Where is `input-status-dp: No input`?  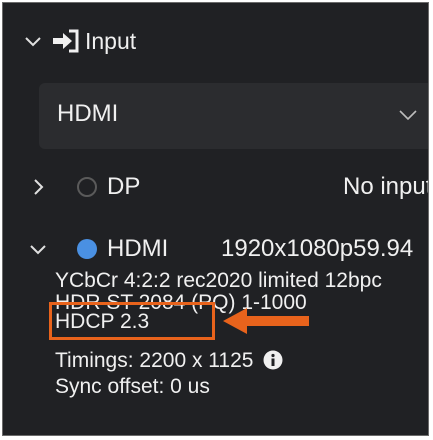
input-status-dp: No input is located at coordinates (386, 186).